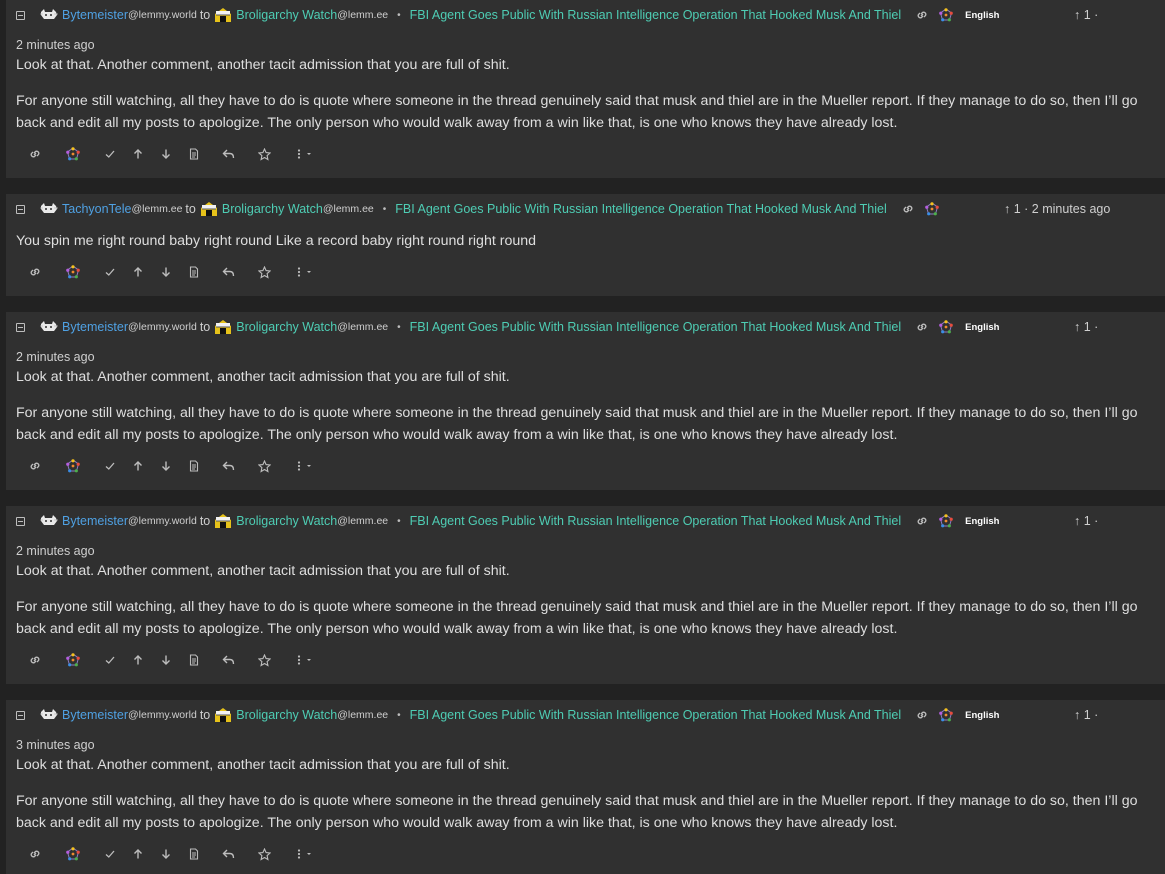  Describe the element at coordinates (55, 745) in the screenshot. I see `comment-timestamp: 3 minutes ago` at that location.